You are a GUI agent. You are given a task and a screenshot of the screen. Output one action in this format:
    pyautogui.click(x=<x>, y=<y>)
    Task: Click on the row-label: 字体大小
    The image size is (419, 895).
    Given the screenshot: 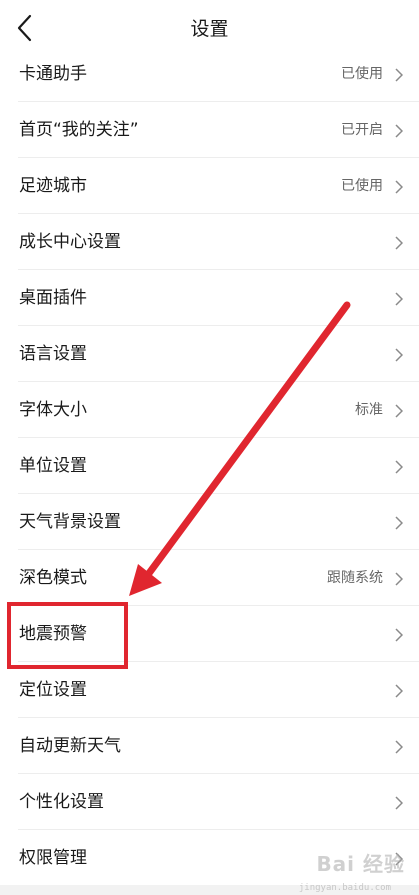 What is the action you would take?
    pyautogui.click(x=53, y=410)
    